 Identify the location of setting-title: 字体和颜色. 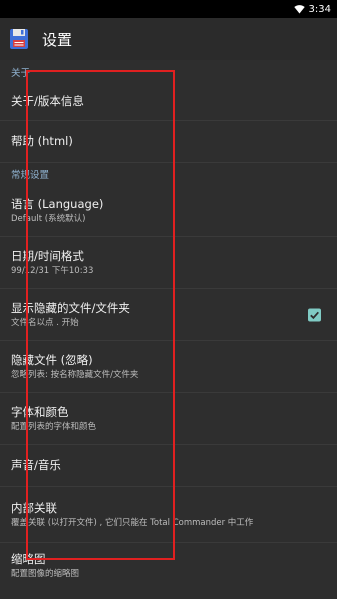
(40, 411).